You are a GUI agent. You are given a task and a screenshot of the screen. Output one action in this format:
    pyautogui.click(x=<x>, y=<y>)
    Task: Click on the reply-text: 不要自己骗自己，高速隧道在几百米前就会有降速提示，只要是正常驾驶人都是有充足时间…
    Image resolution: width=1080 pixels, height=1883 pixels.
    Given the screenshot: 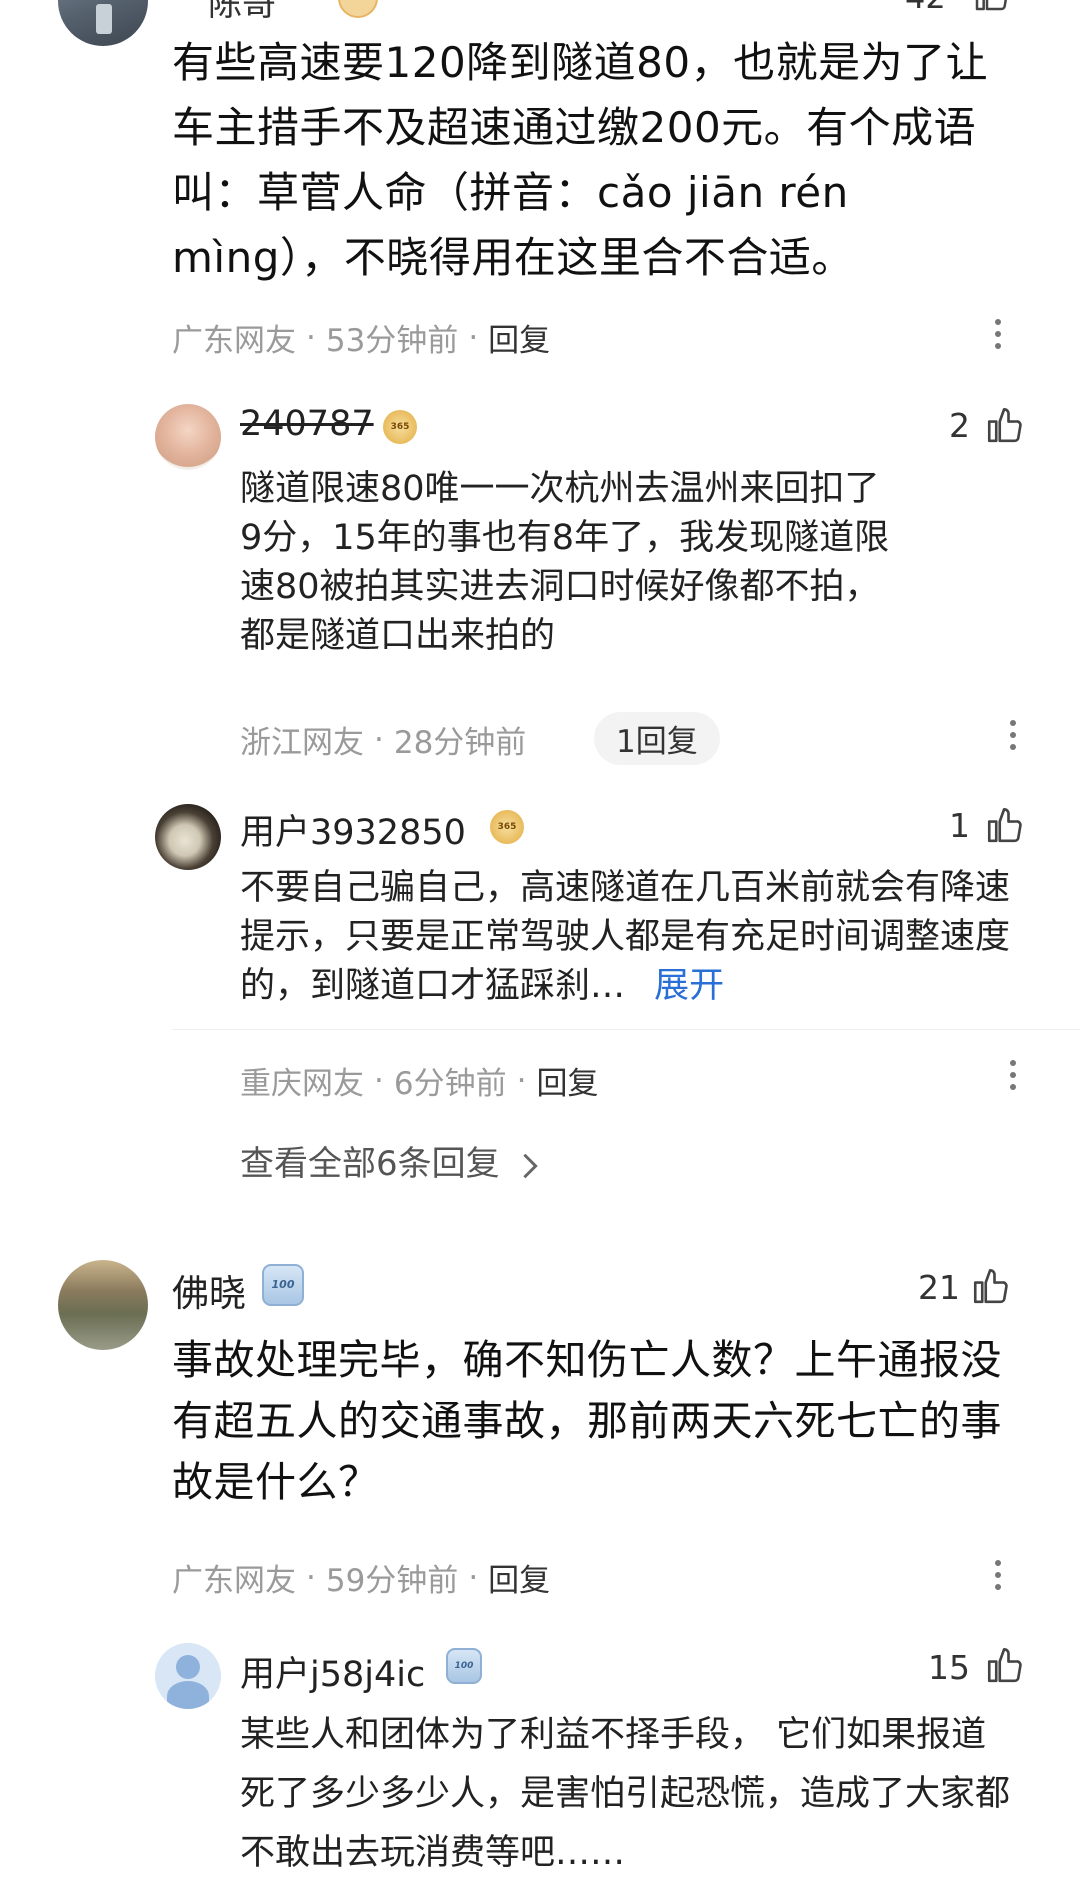 What is the action you would take?
    pyautogui.click(x=630, y=937)
    